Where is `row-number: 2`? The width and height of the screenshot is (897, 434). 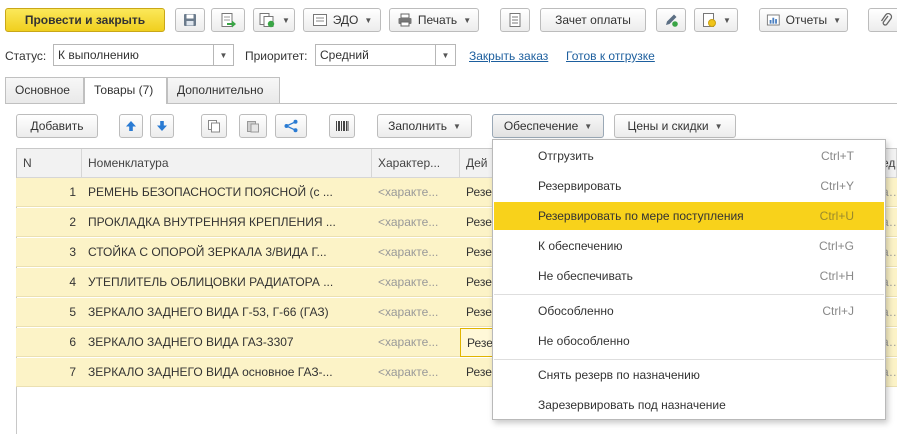 row-number: 2 is located at coordinates (72, 222).